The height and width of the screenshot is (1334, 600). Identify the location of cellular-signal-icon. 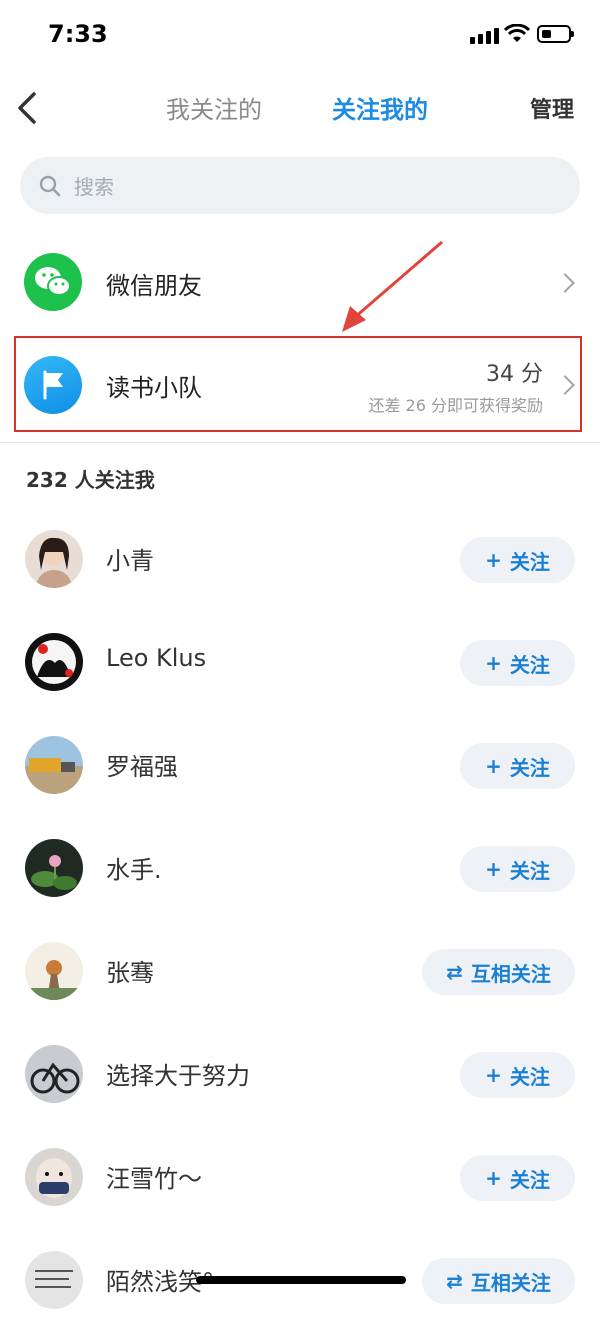
(484, 36).